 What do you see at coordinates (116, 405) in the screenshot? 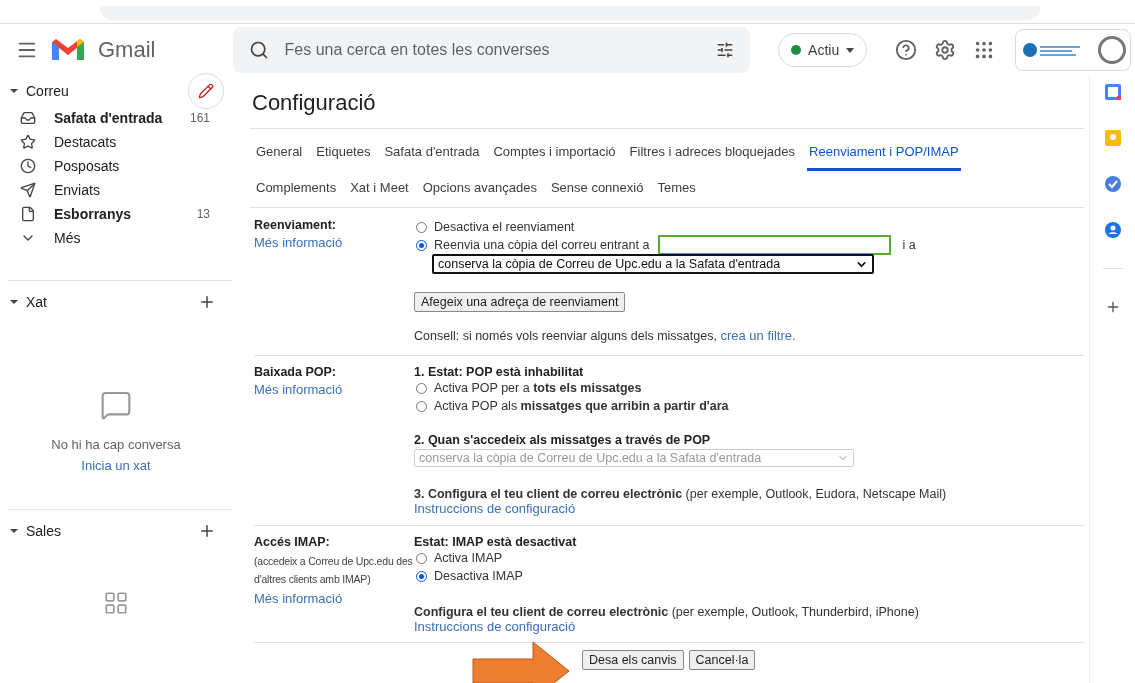
I see `chat-bubble-icon` at bounding box center [116, 405].